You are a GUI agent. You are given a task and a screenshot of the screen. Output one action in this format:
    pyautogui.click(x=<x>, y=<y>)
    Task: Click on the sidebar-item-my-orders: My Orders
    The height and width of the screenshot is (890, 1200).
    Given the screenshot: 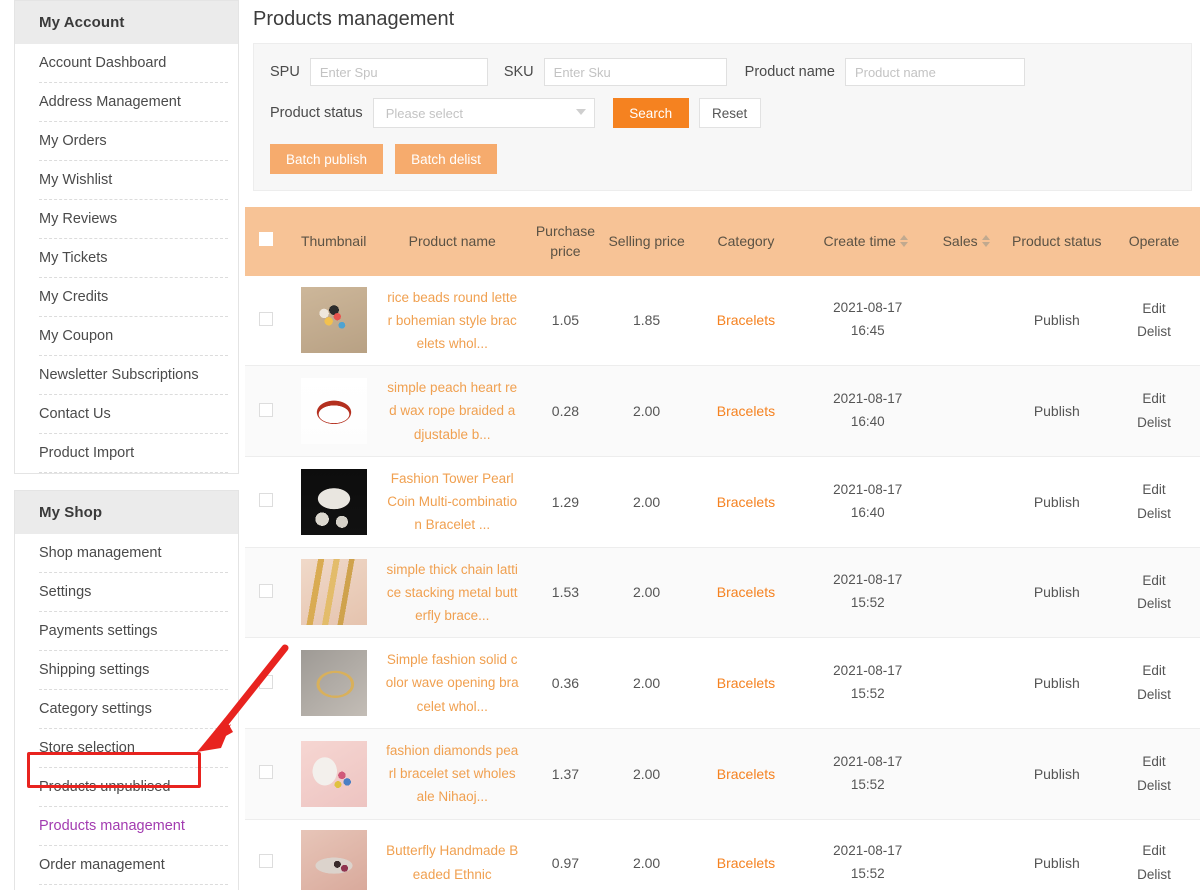 What is the action you would take?
    pyautogui.click(x=133, y=141)
    